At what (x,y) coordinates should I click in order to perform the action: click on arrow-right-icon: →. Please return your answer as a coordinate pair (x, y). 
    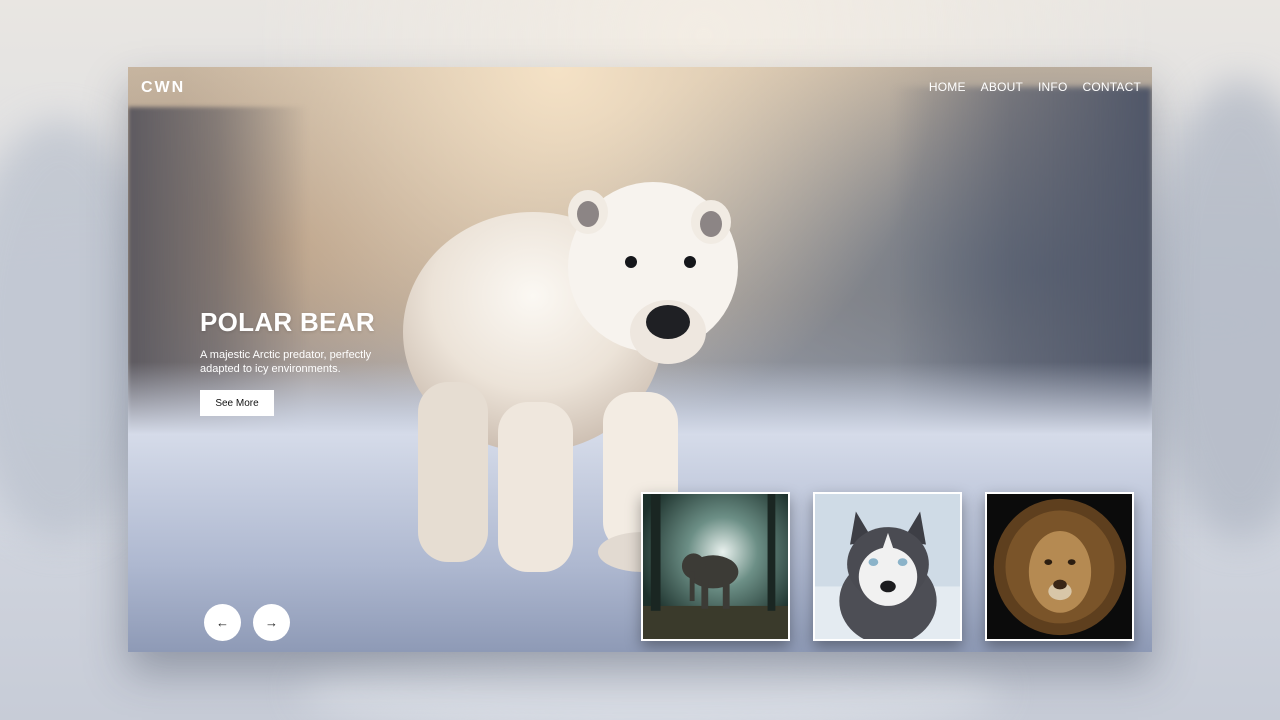
    Looking at the image, I should click on (271, 622).